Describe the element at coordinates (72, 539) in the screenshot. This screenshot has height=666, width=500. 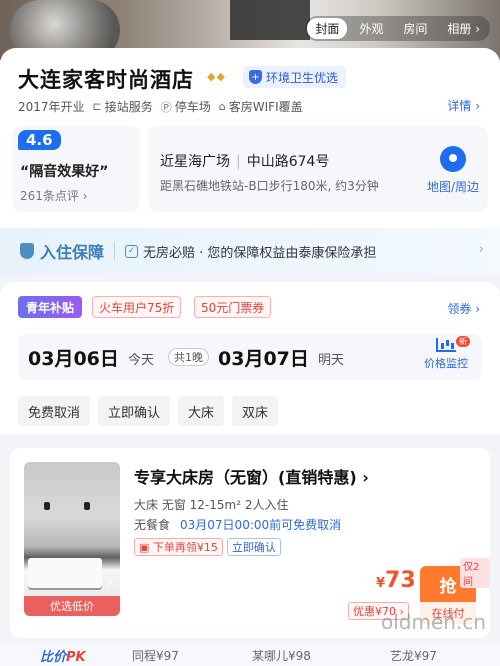
I see `room-image: 7 优选低价` at that location.